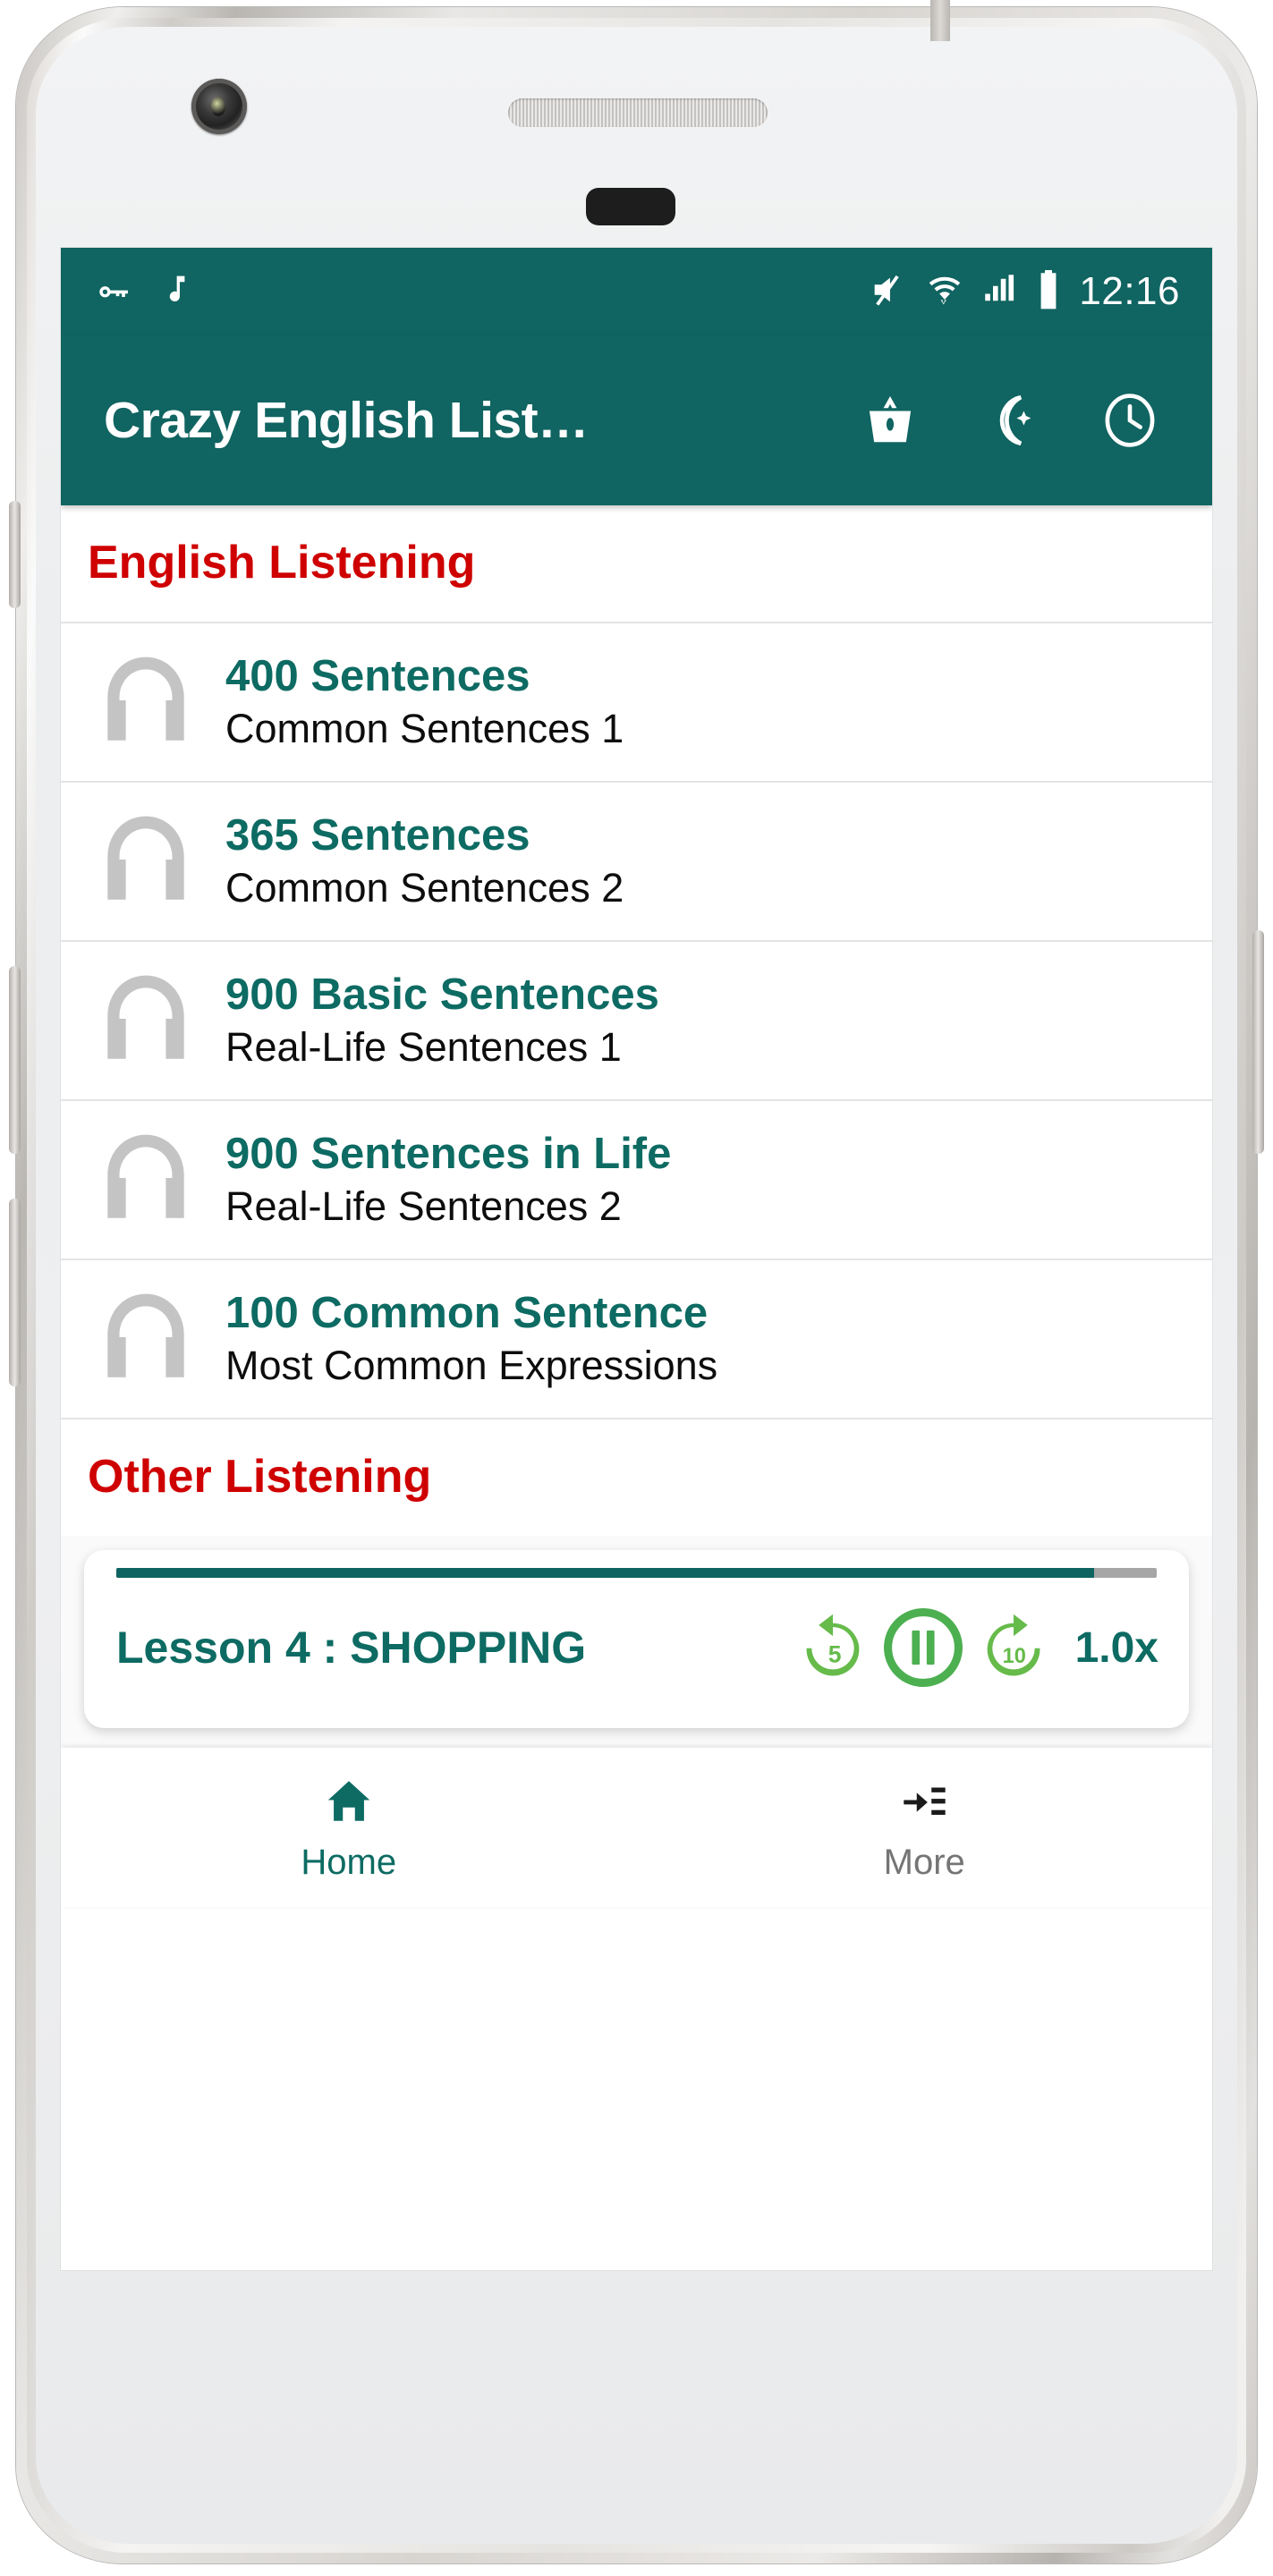 This screenshot has height=2576, width=1273. Describe the element at coordinates (631, 206) in the screenshot. I see `proximity-sensor` at that location.